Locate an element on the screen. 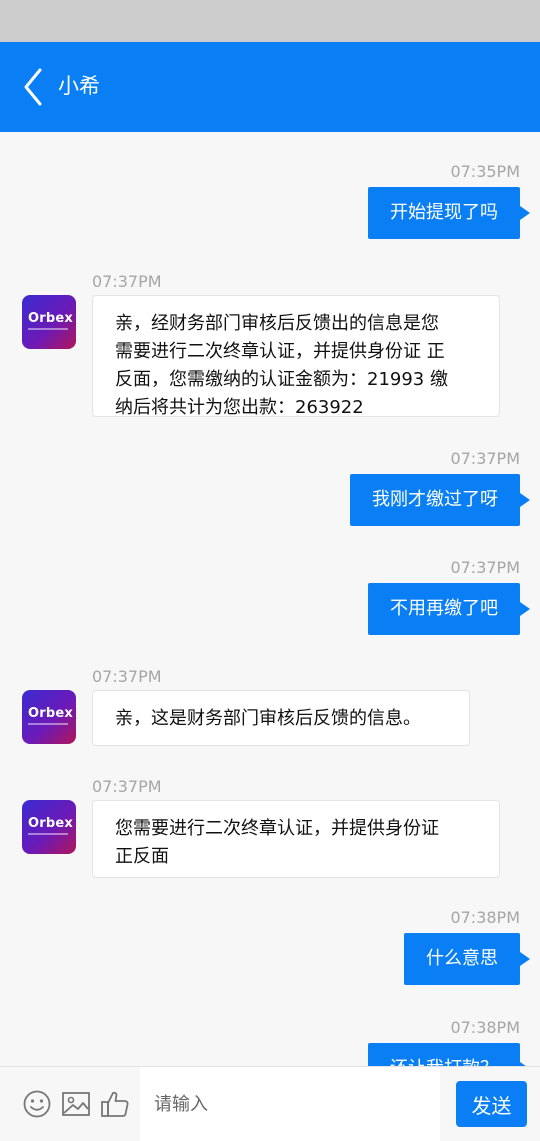 This screenshot has height=1141, width=540. emoji-icon is located at coordinates (37, 1104).